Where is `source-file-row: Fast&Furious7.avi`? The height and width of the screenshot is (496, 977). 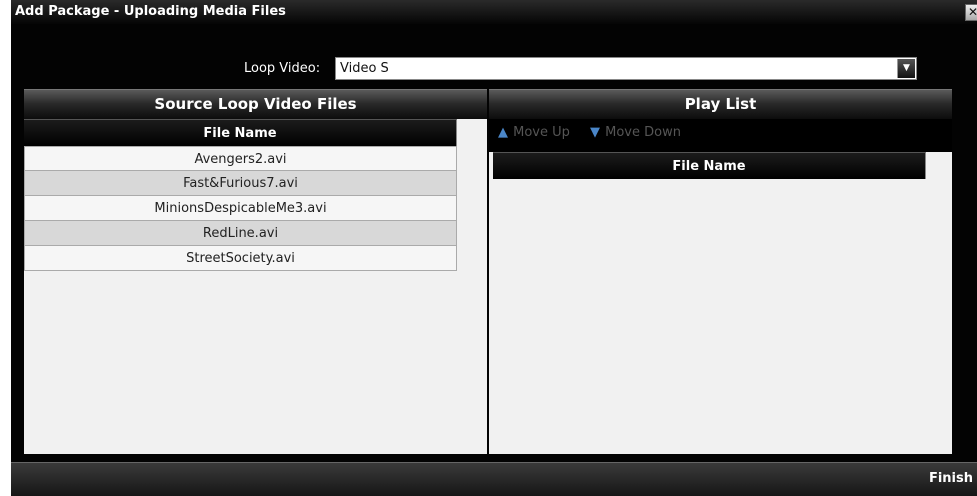 source-file-row: Fast&Furious7.avi is located at coordinates (240, 183).